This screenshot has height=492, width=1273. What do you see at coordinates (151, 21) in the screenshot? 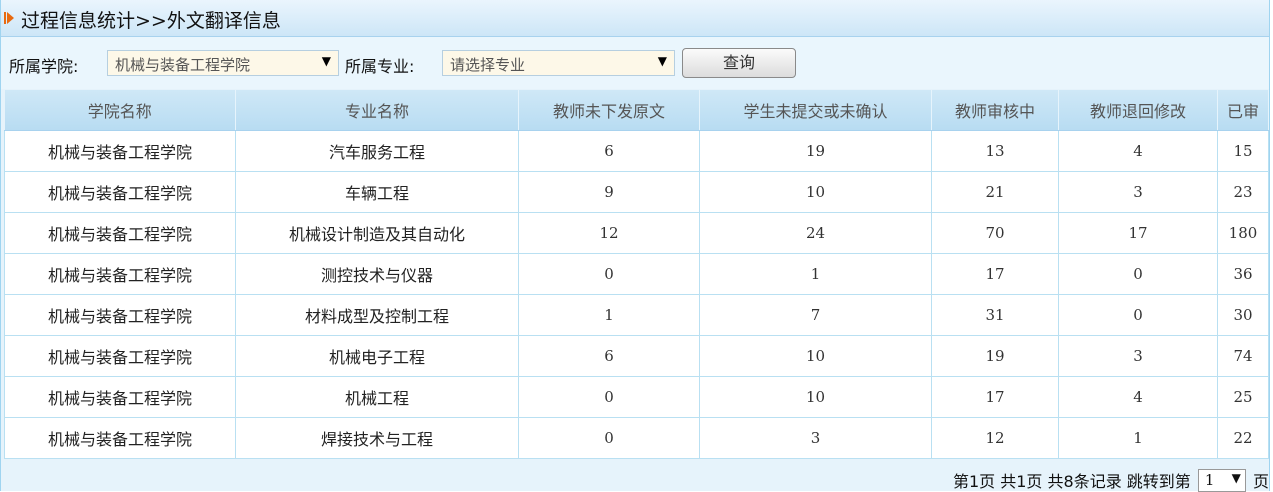
I see `page-title: 过程信息统计>>外文翻译信息` at bounding box center [151, 21].